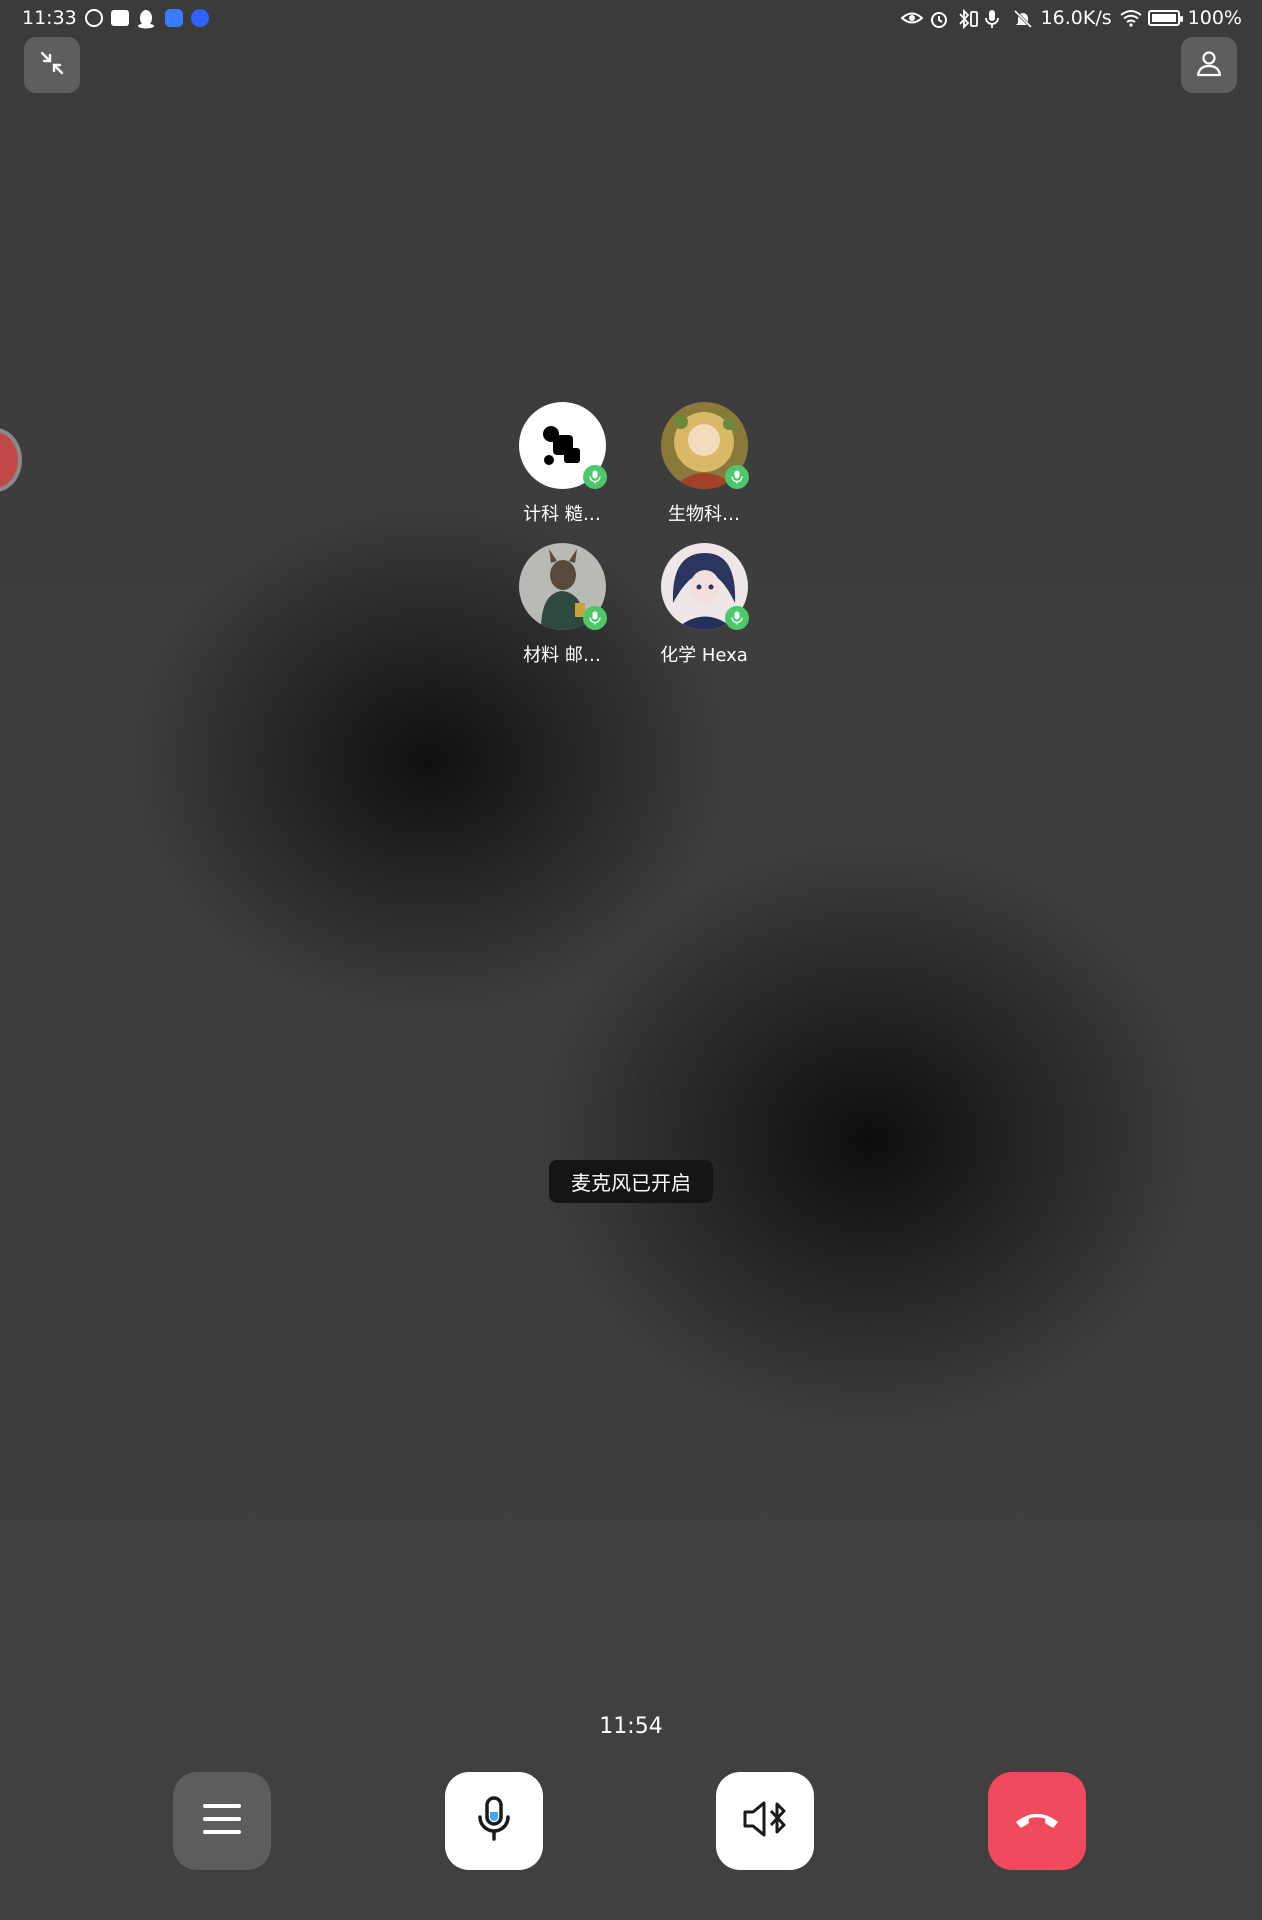  What do you see at coordinates (1131, 18) in the screenshot?
I see `wifi-icon` at bounding box center [1131, 18].